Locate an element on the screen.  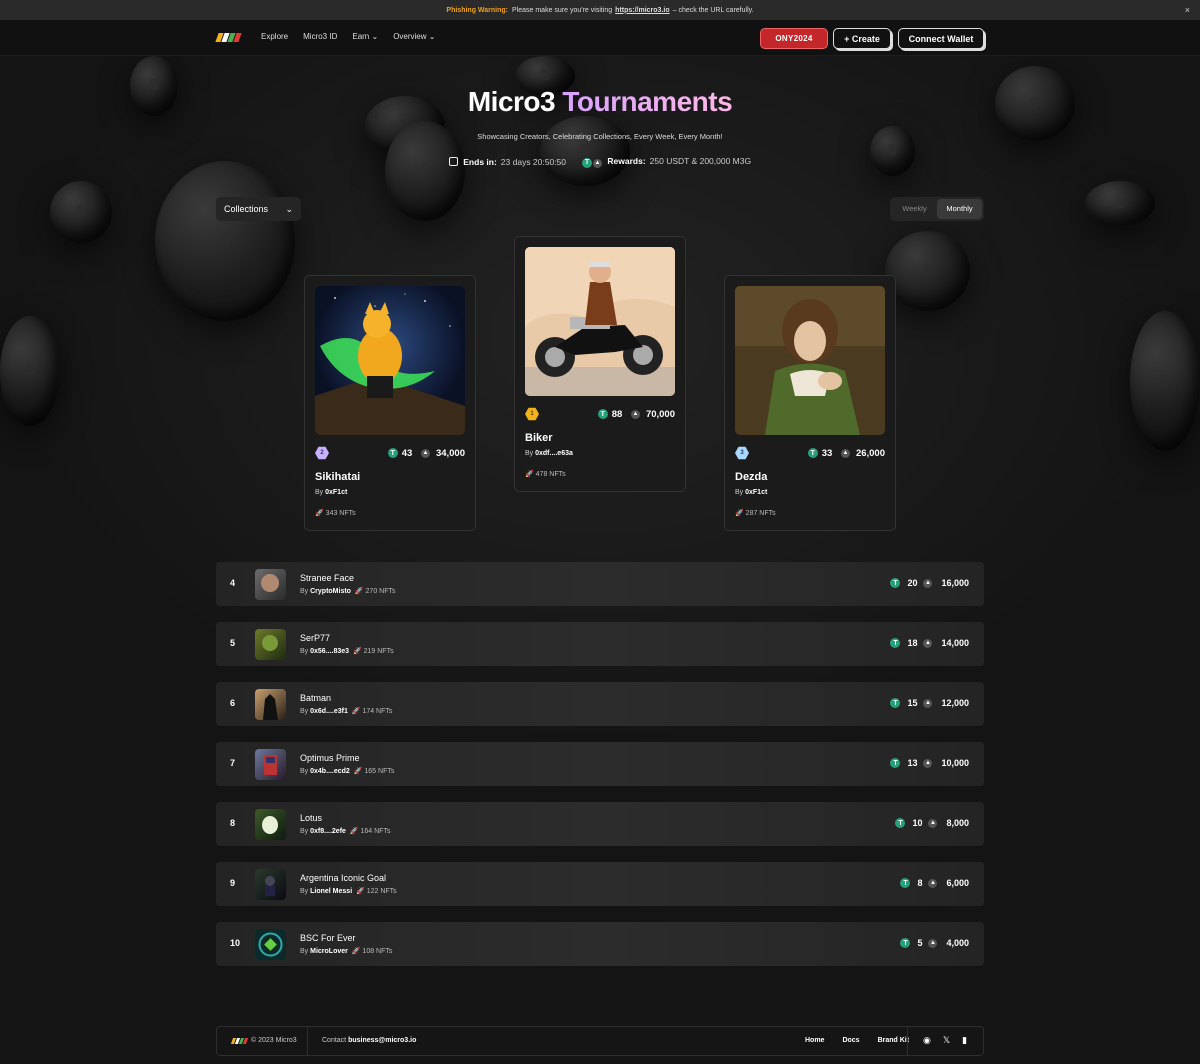
m3g-value: 26,000 is located at coordinates (870, 453).